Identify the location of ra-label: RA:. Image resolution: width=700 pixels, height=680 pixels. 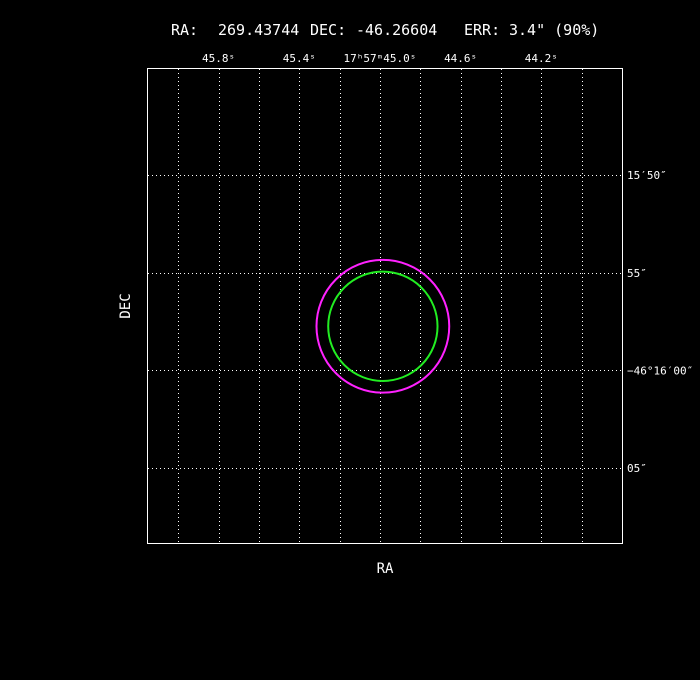
(184, 30).